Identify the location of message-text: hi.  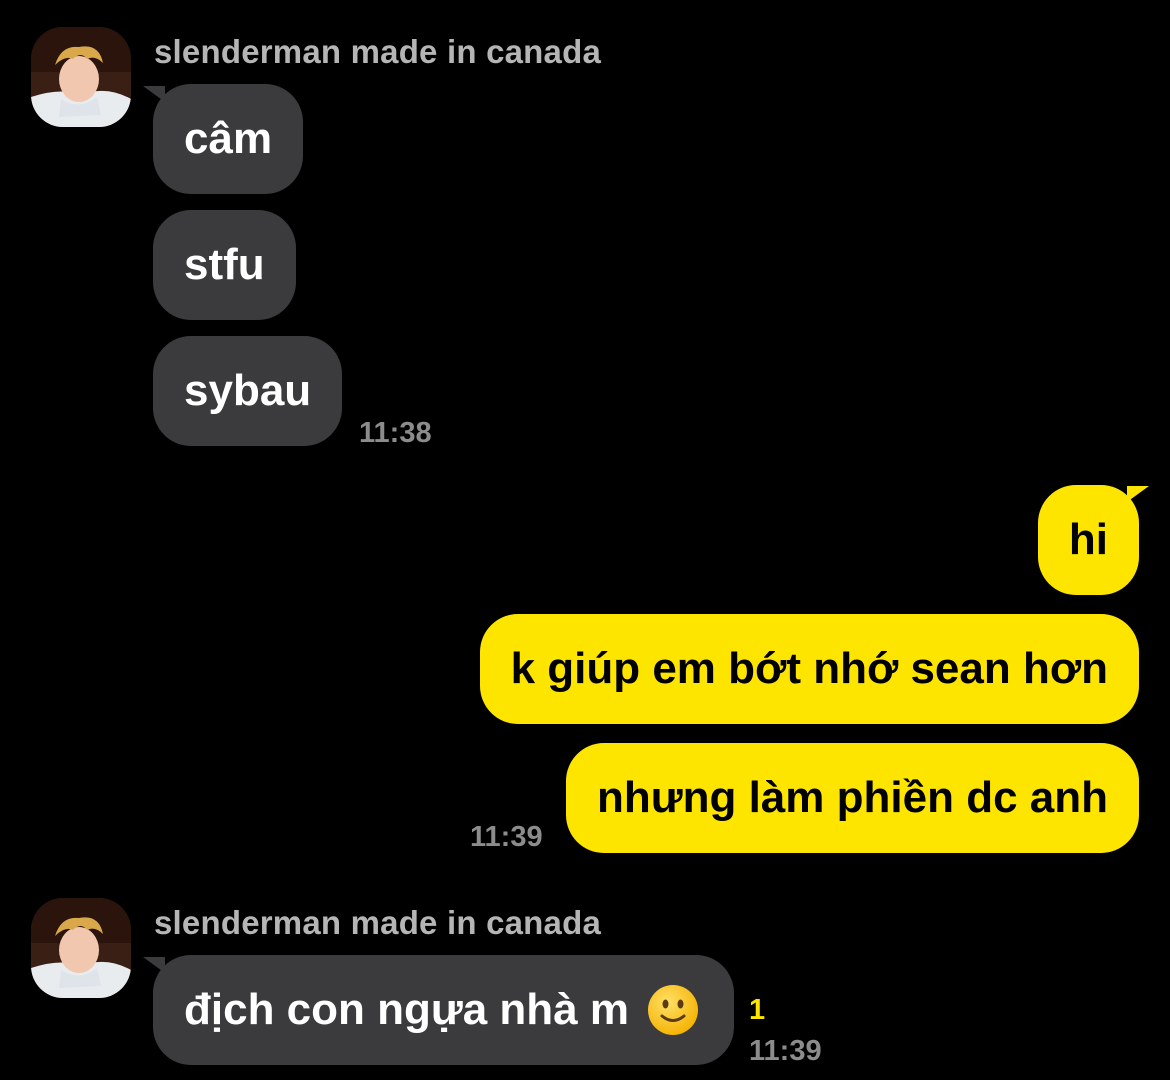
(1088, 539).